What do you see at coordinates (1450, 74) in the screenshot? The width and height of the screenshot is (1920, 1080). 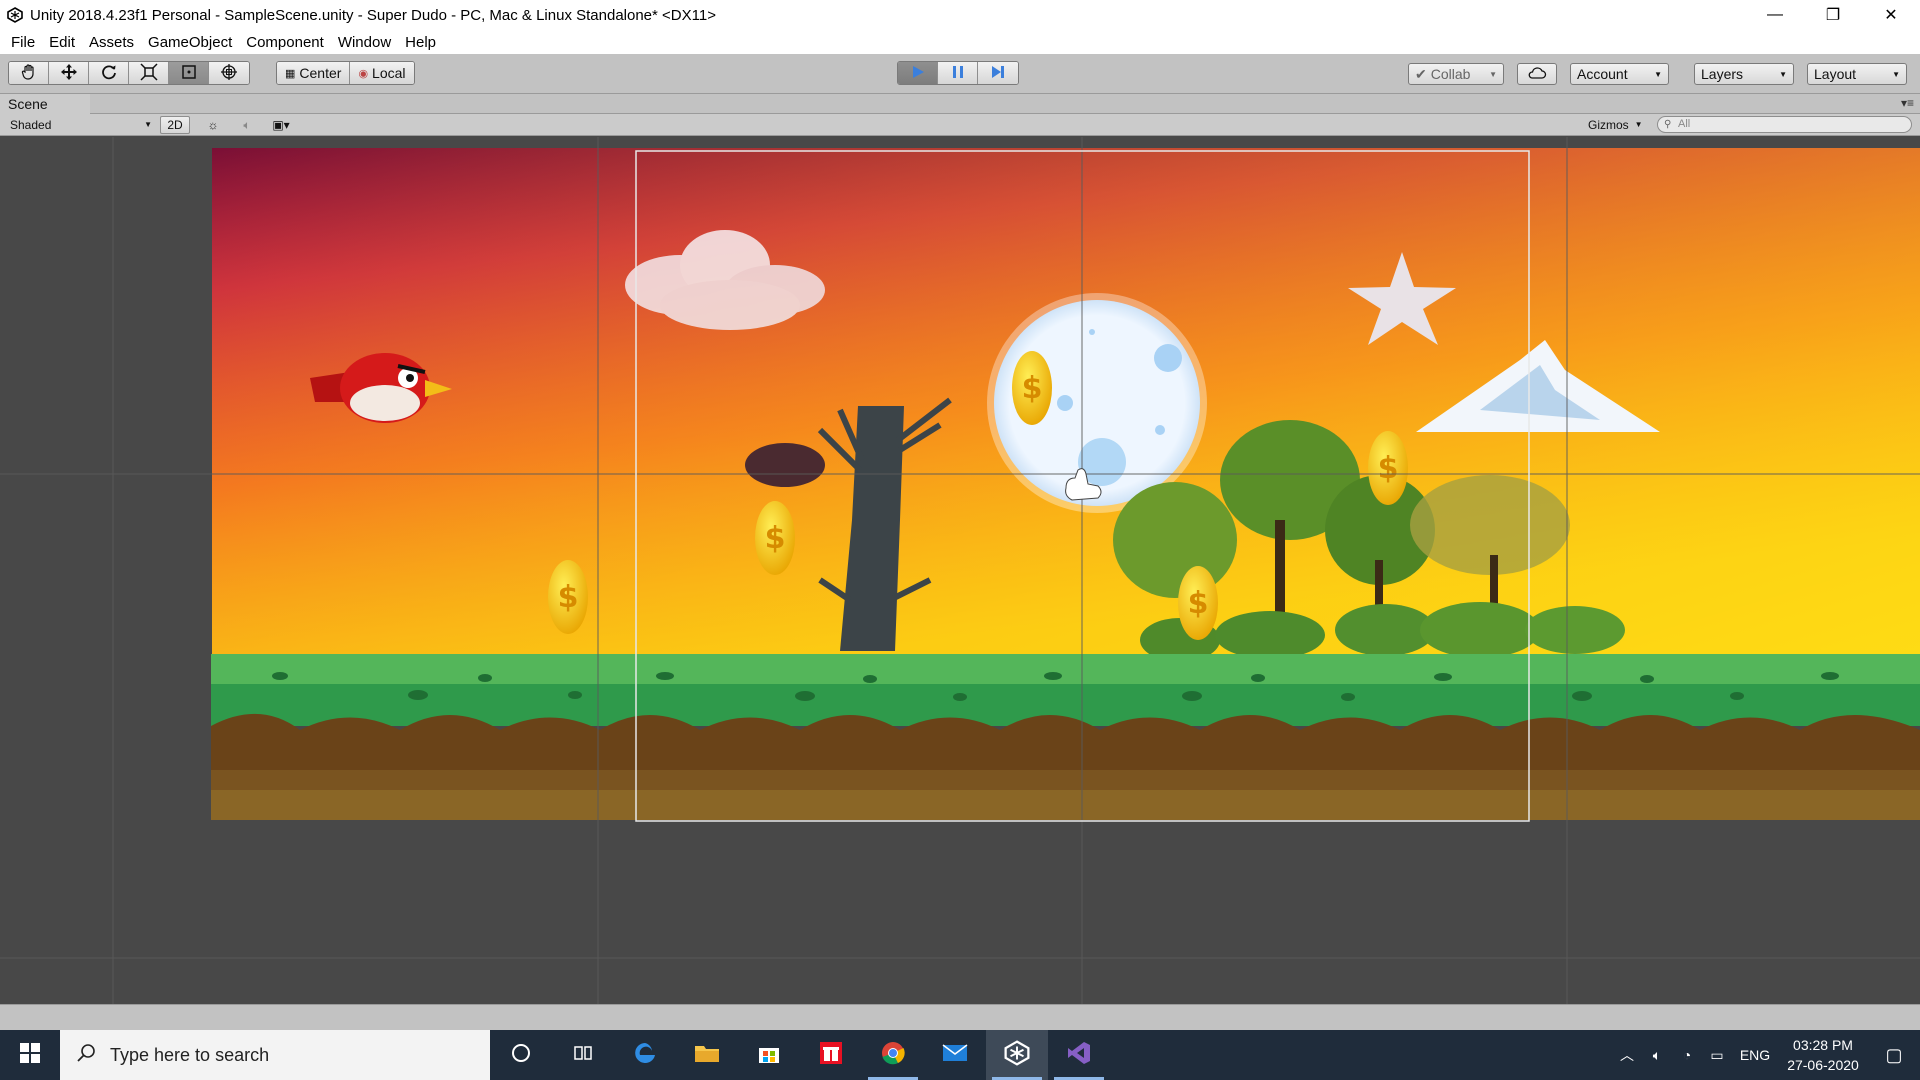 I see `collab-label: Collab` at bounding box center [1450, 74].